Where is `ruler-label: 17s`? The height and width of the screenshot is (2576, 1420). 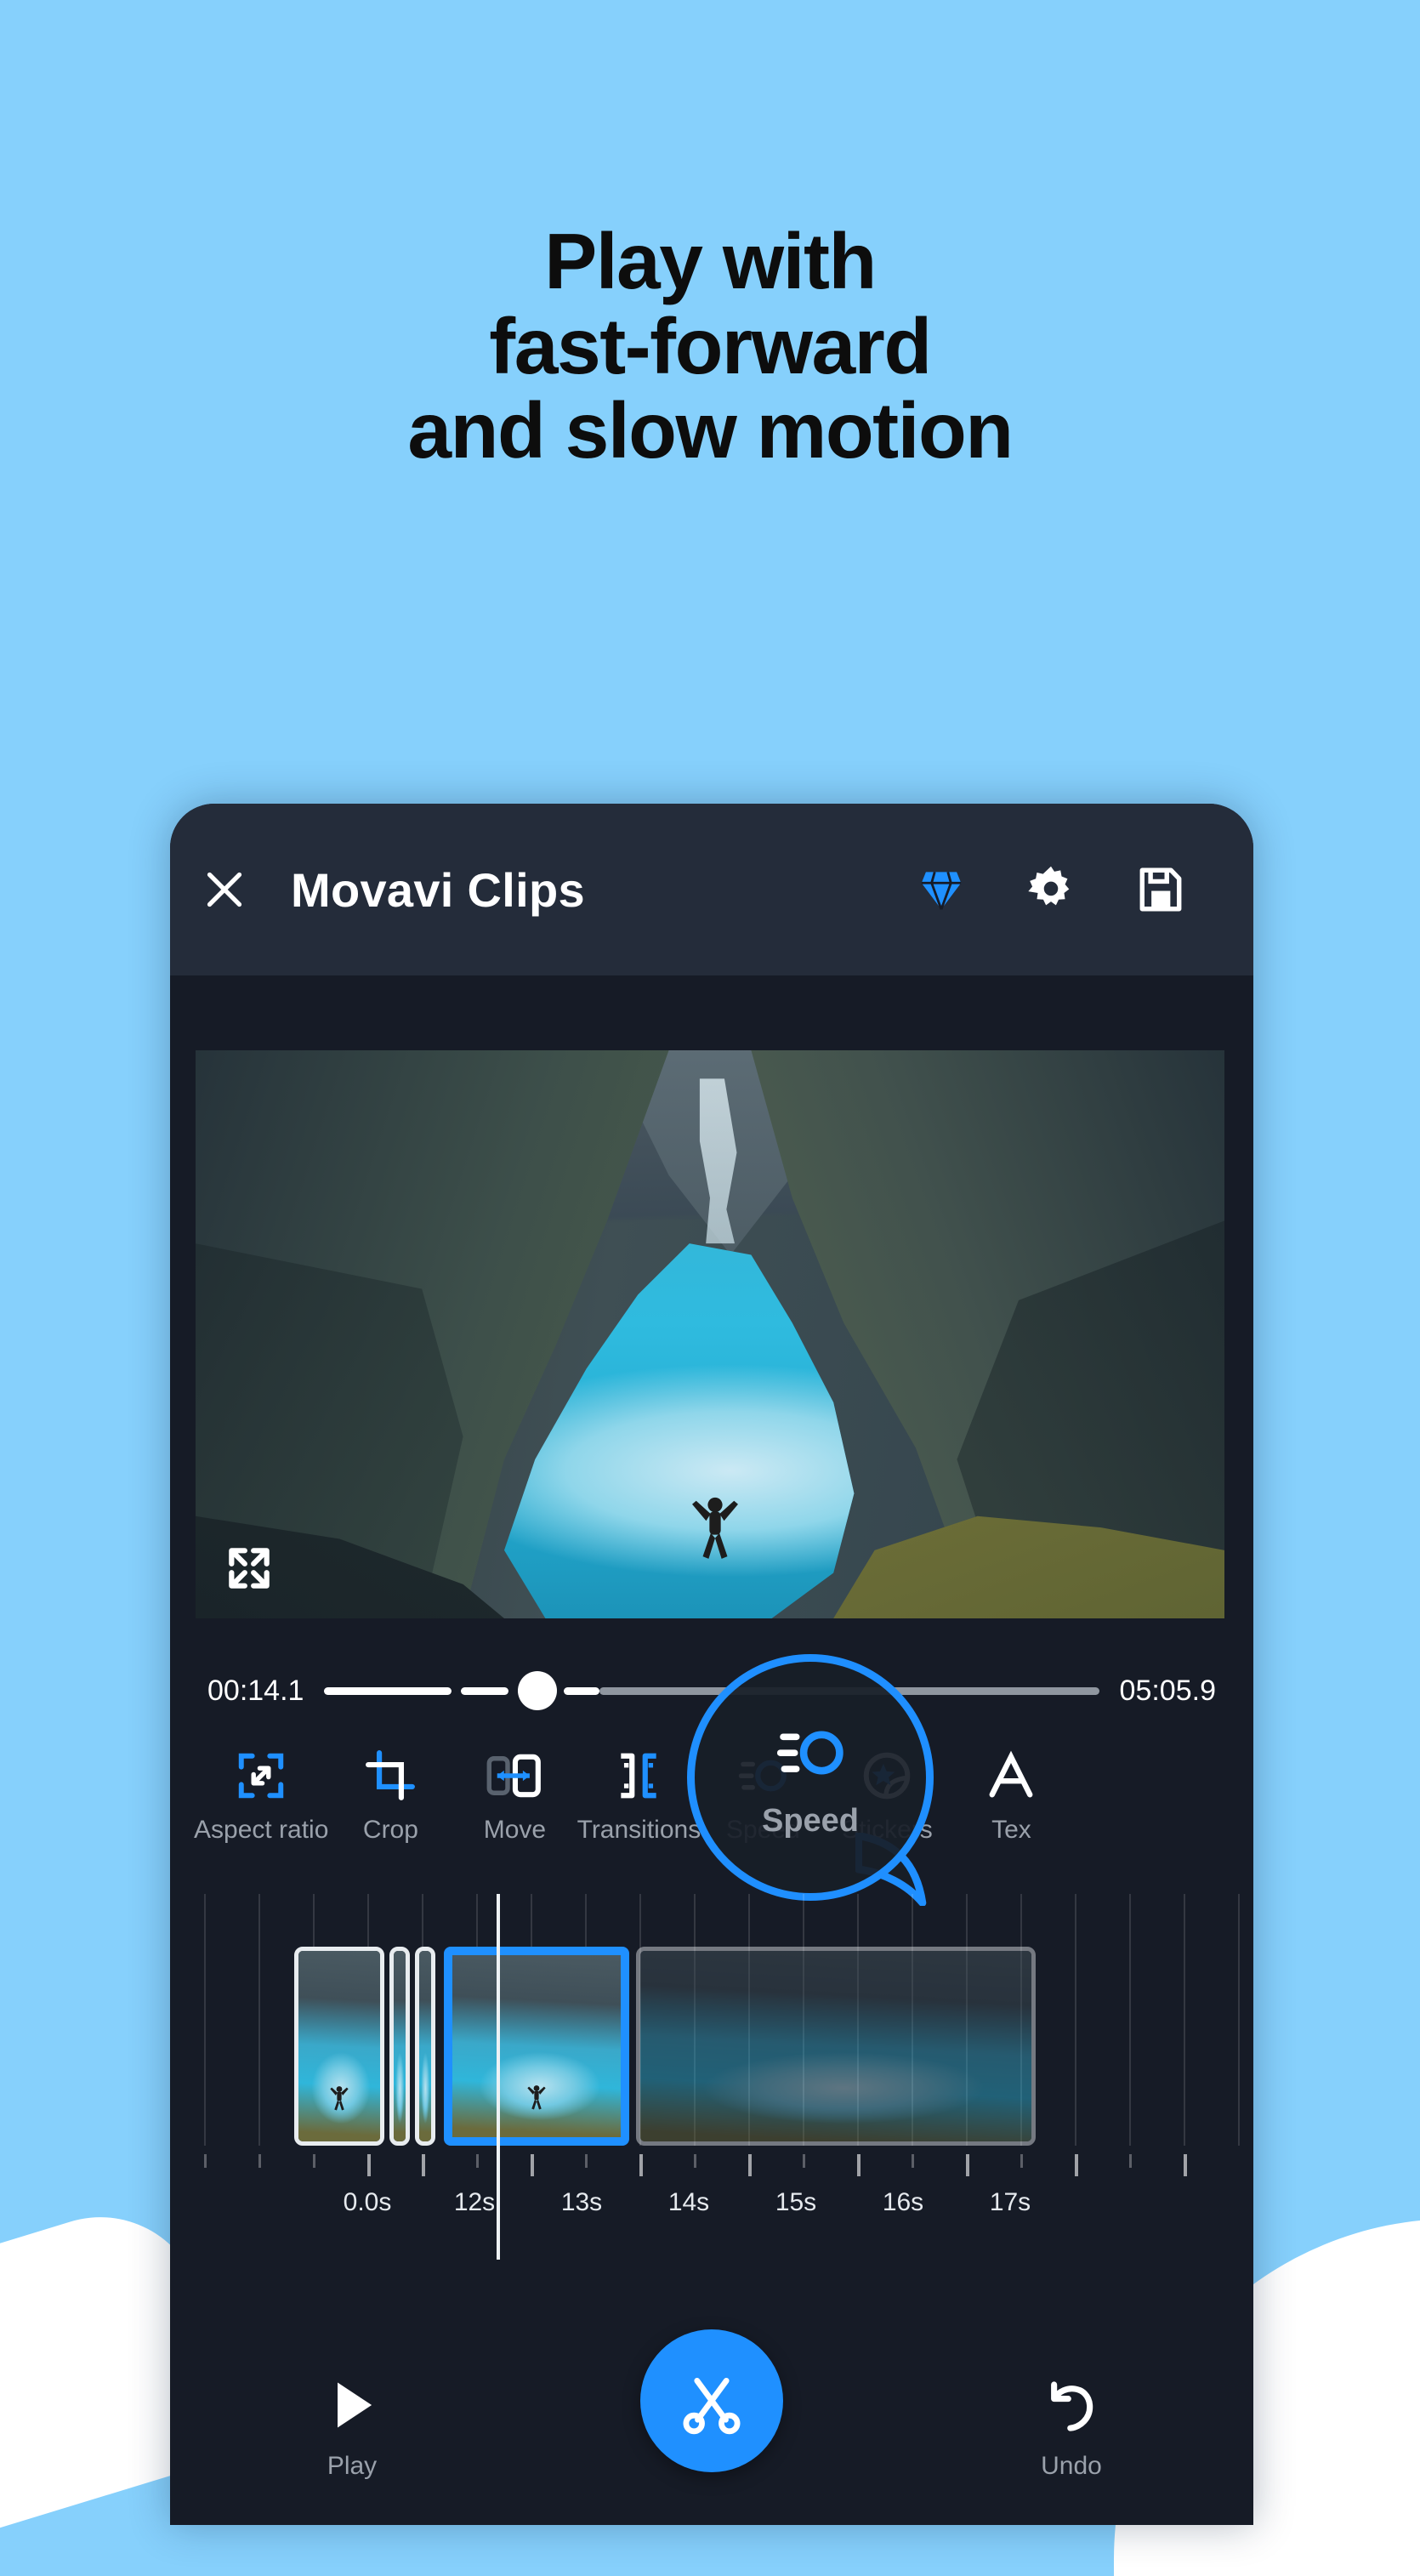 ruler-label: 17s is located at coordinates (1010, 2202).